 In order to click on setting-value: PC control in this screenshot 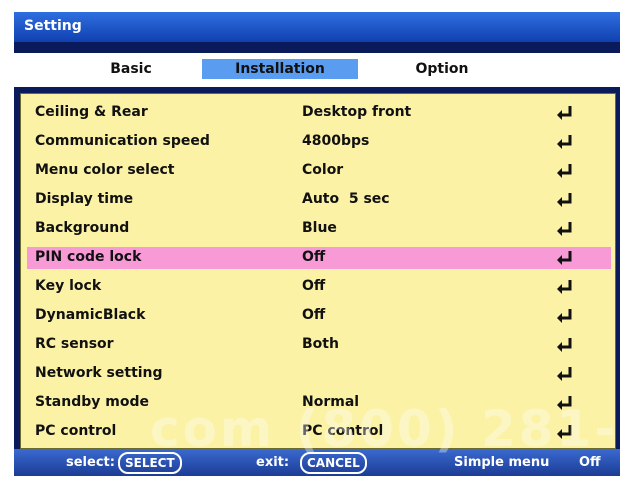, I will do `click(343, 431)`.